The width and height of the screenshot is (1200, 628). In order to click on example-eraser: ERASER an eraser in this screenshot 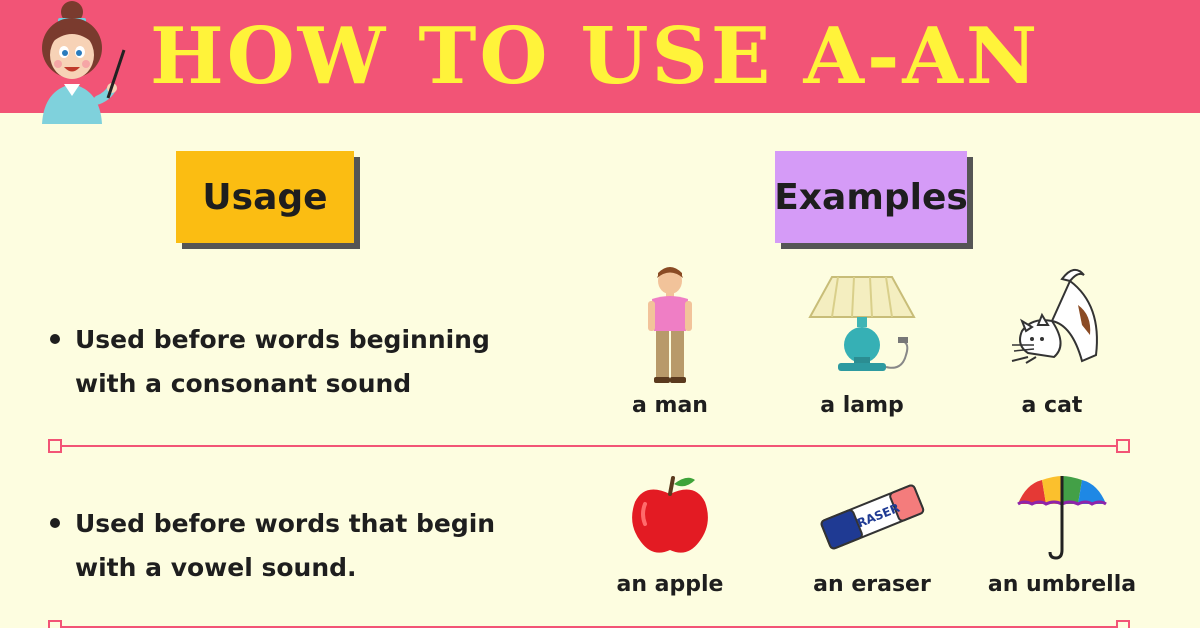, I will do `click(872, 539)`.